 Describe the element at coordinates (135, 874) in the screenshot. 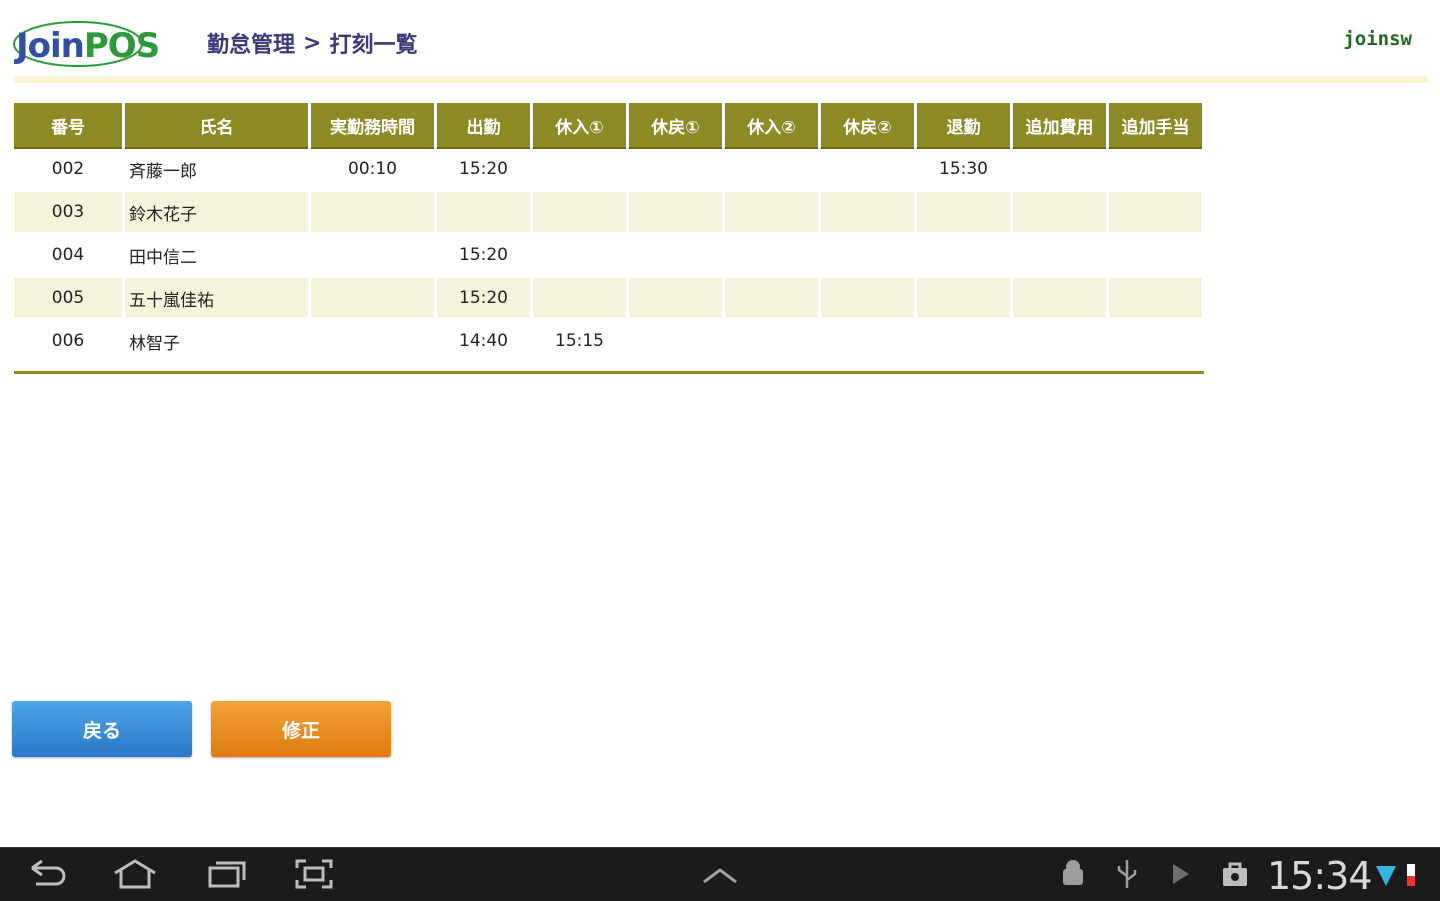

I see `home-icon` at that location.